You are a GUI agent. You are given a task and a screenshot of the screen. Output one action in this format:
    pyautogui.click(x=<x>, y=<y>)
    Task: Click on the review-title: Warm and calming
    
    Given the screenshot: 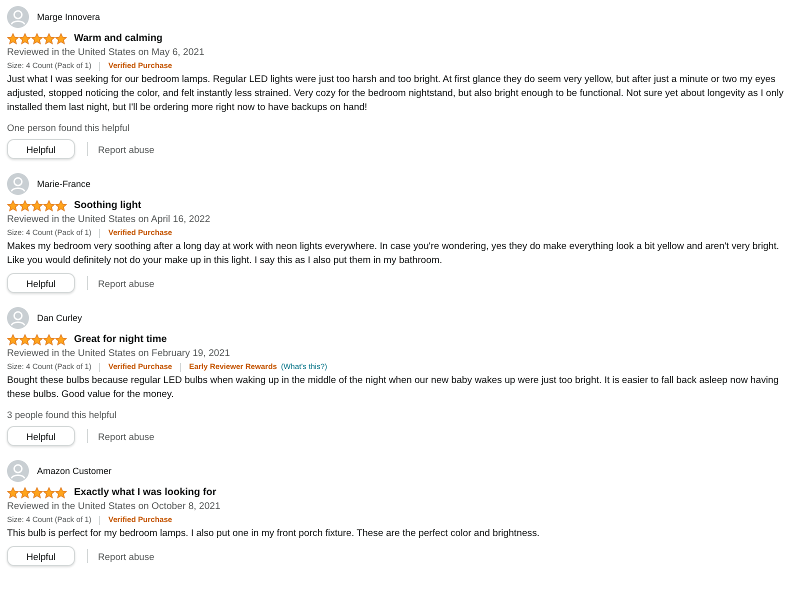 What is the action you would take?
    pyautogui.click(x=118, y=38)
    